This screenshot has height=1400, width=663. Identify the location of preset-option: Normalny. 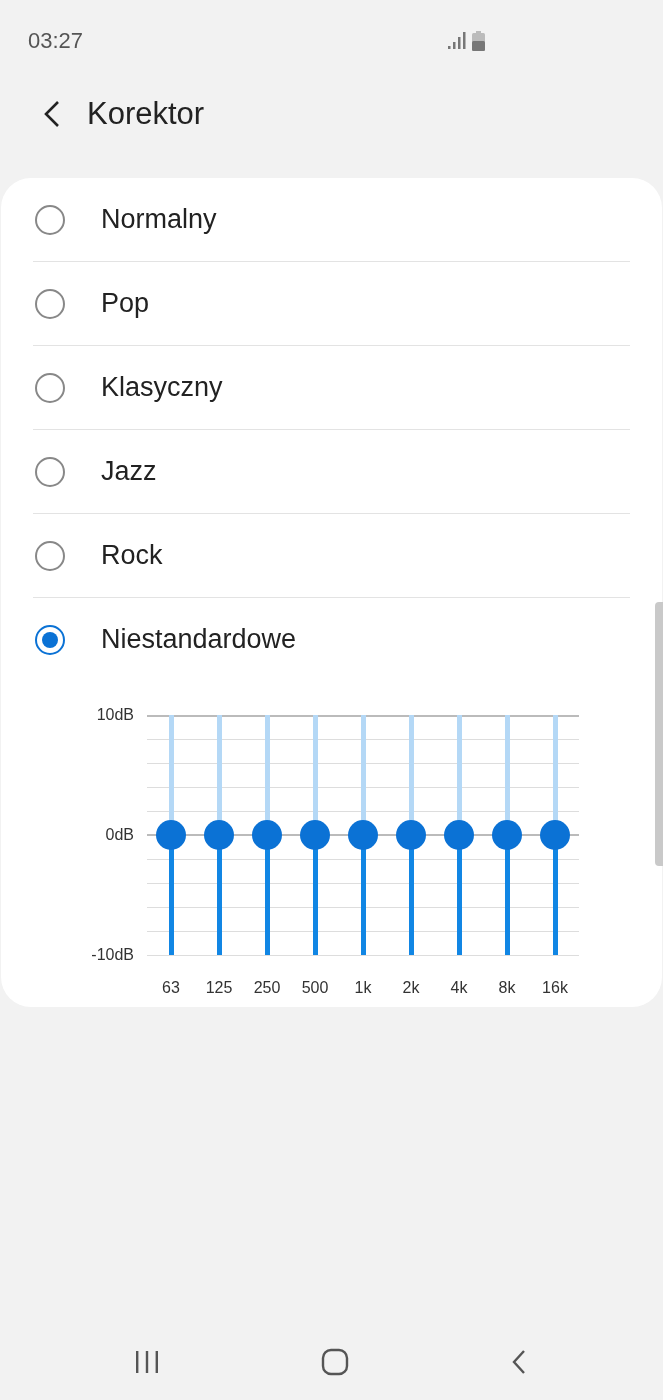
(331, 219).